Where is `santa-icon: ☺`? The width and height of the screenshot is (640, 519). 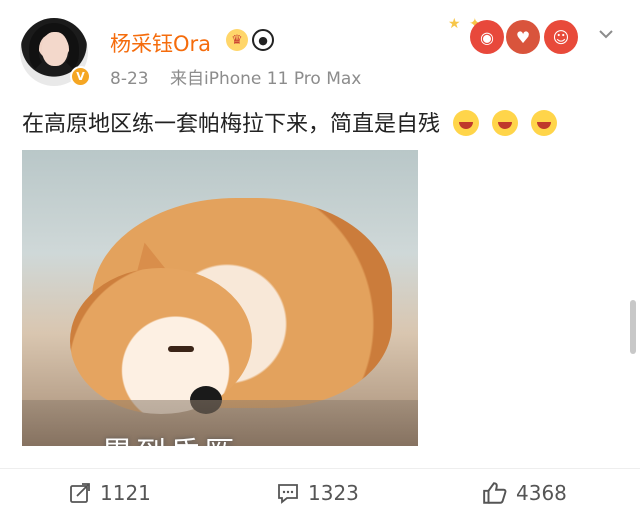
santa-icon: ☺ is located at coordinates (561, 37).